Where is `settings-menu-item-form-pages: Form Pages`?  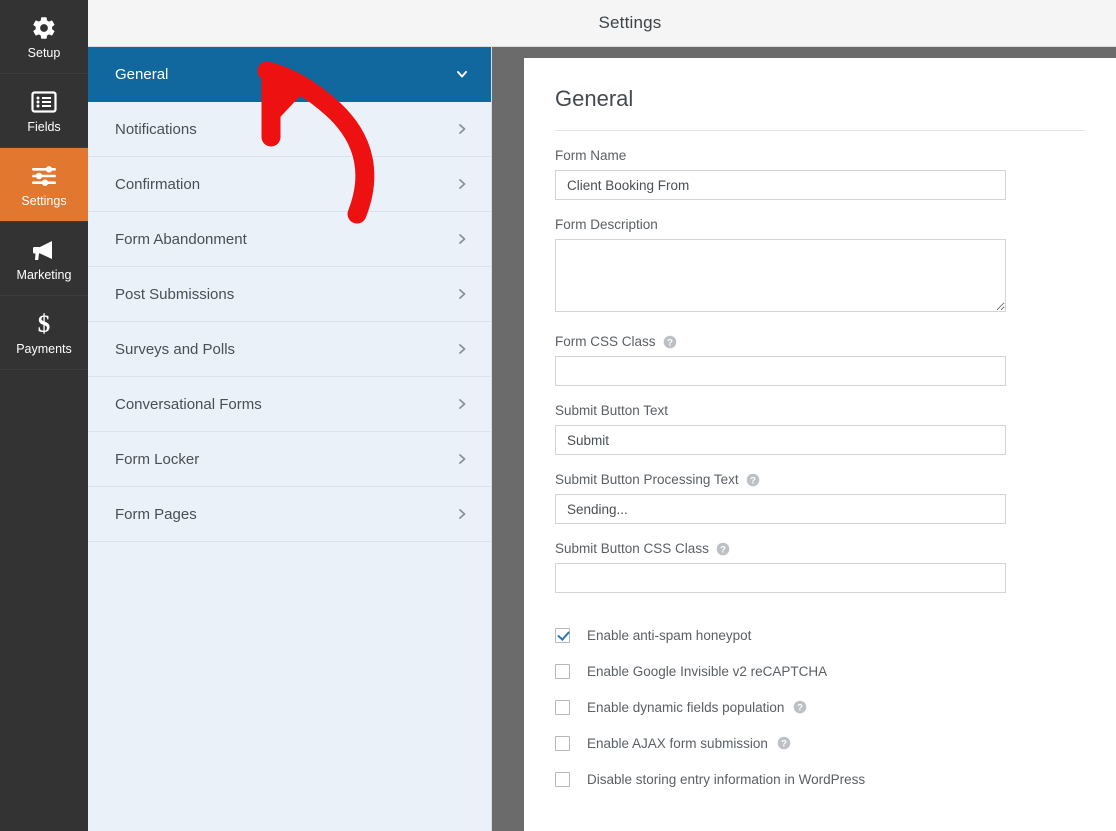 settings-menu-item-form-pages: Form Pages is located at coordinates (289, 514).